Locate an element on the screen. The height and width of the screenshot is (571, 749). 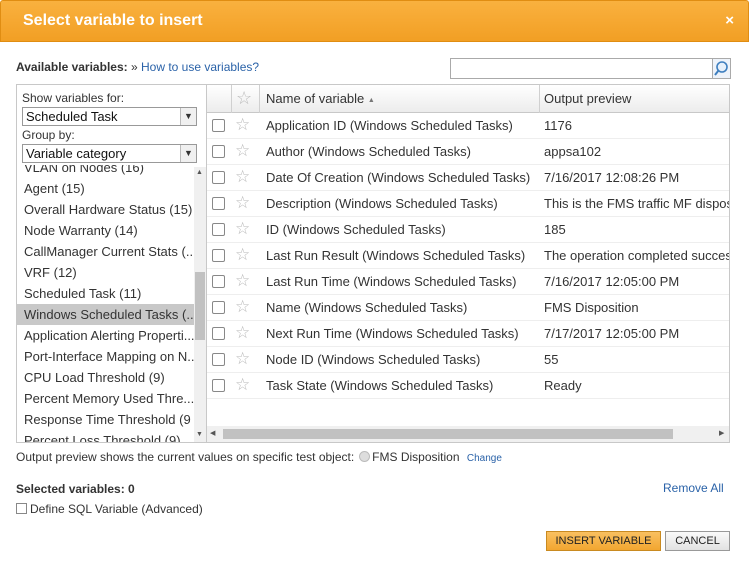
table-row: ☆ ID (Windows Scheduled Tasks) 185 is located at coordinates (468, 230).